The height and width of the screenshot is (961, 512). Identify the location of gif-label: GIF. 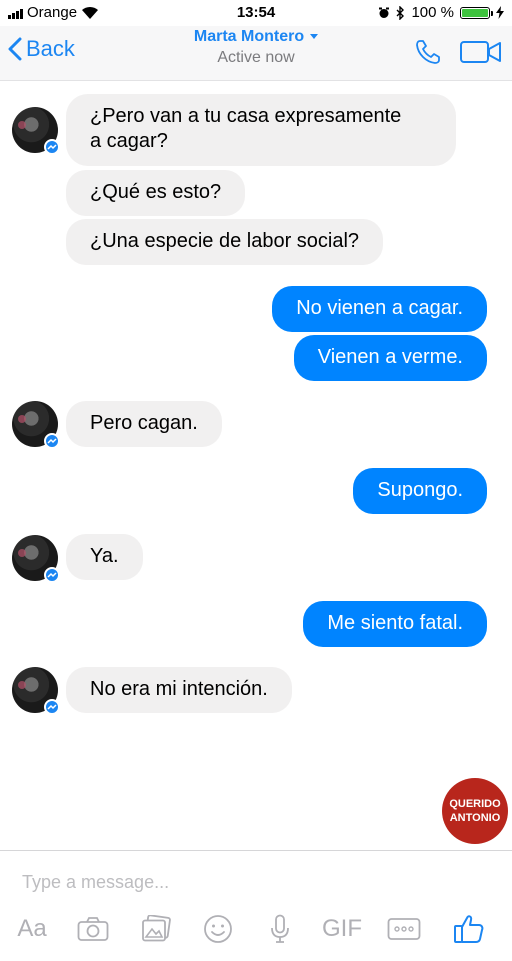
(342, 928).